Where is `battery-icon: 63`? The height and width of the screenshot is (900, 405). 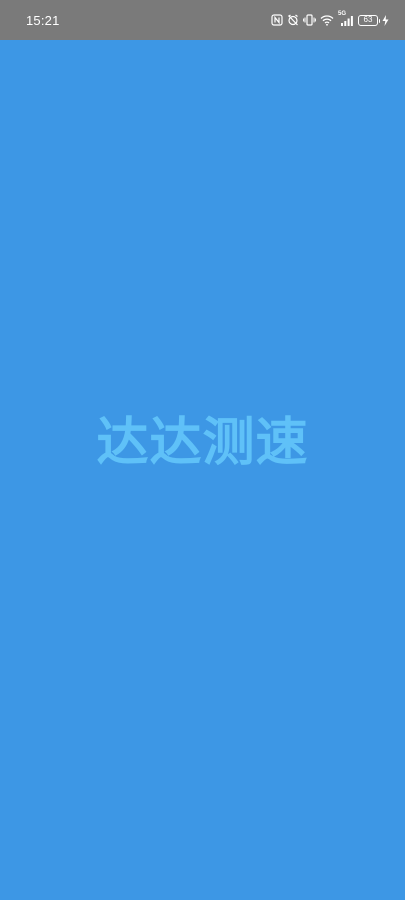 battery-icon: 63 is located at coordinates (369, 20).